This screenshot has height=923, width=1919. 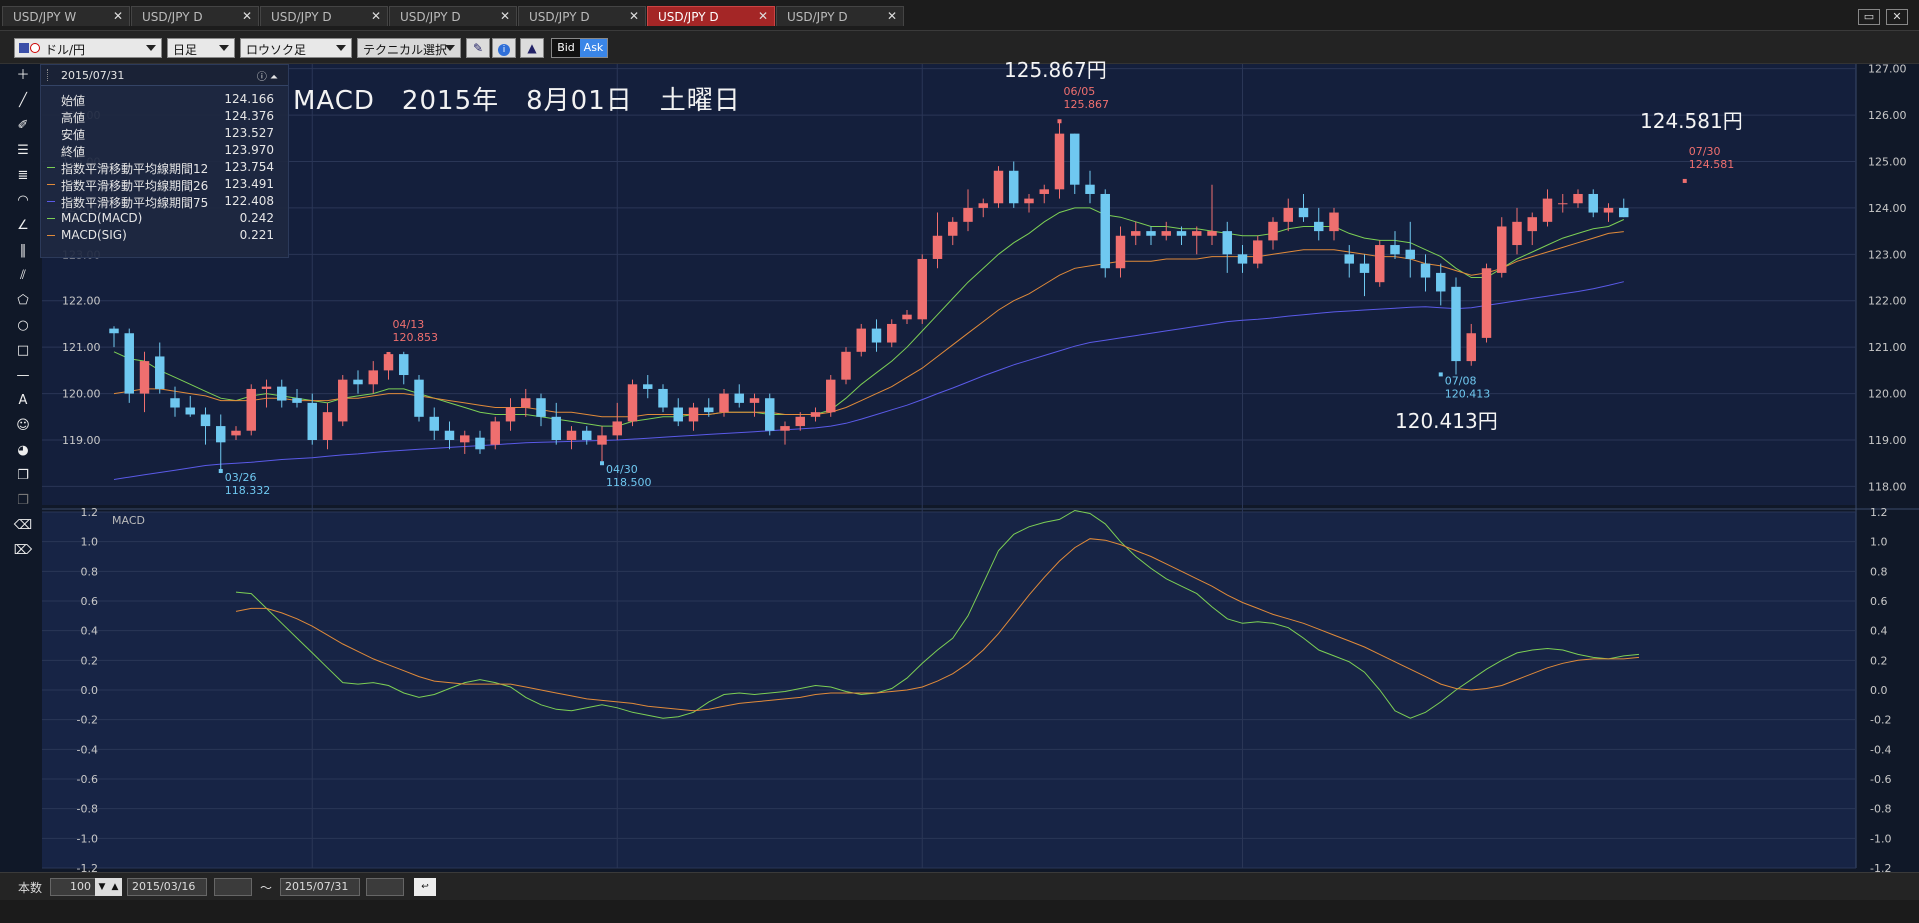 I want to click on macd-tick-label: 1.2, so click(x=1879, y=512).